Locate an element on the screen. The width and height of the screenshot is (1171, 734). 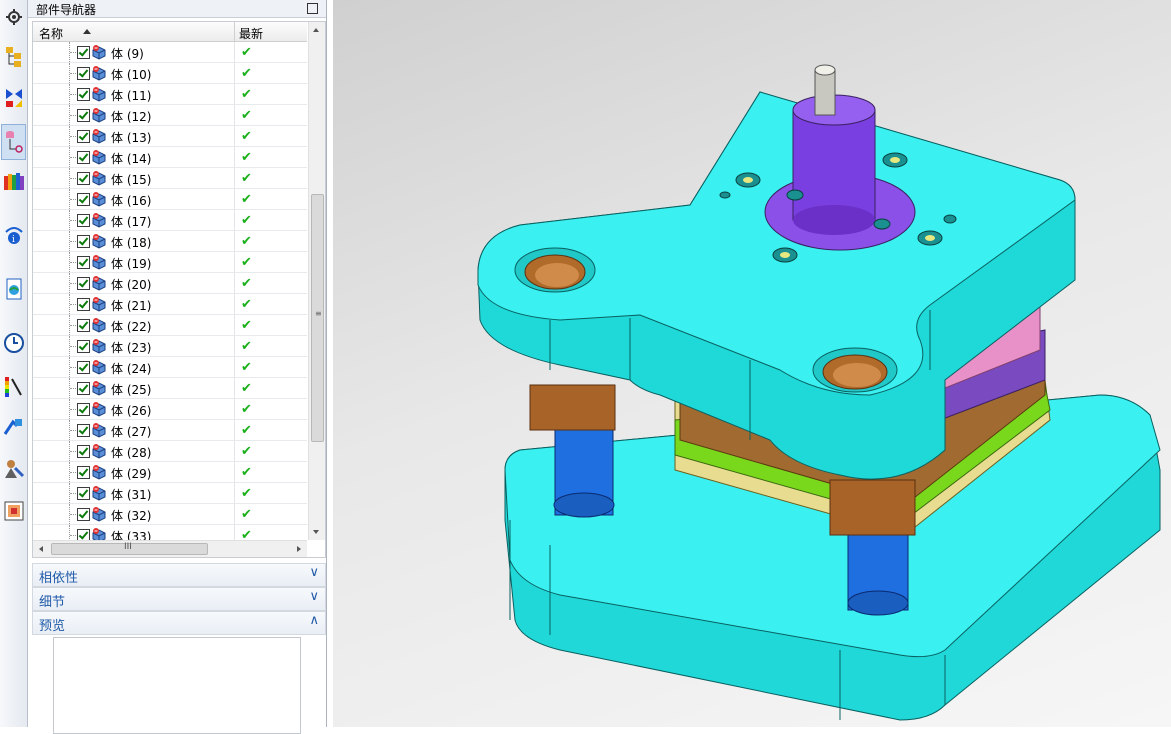
scroll-grip: ≡ is located at coordinates (318, 313).